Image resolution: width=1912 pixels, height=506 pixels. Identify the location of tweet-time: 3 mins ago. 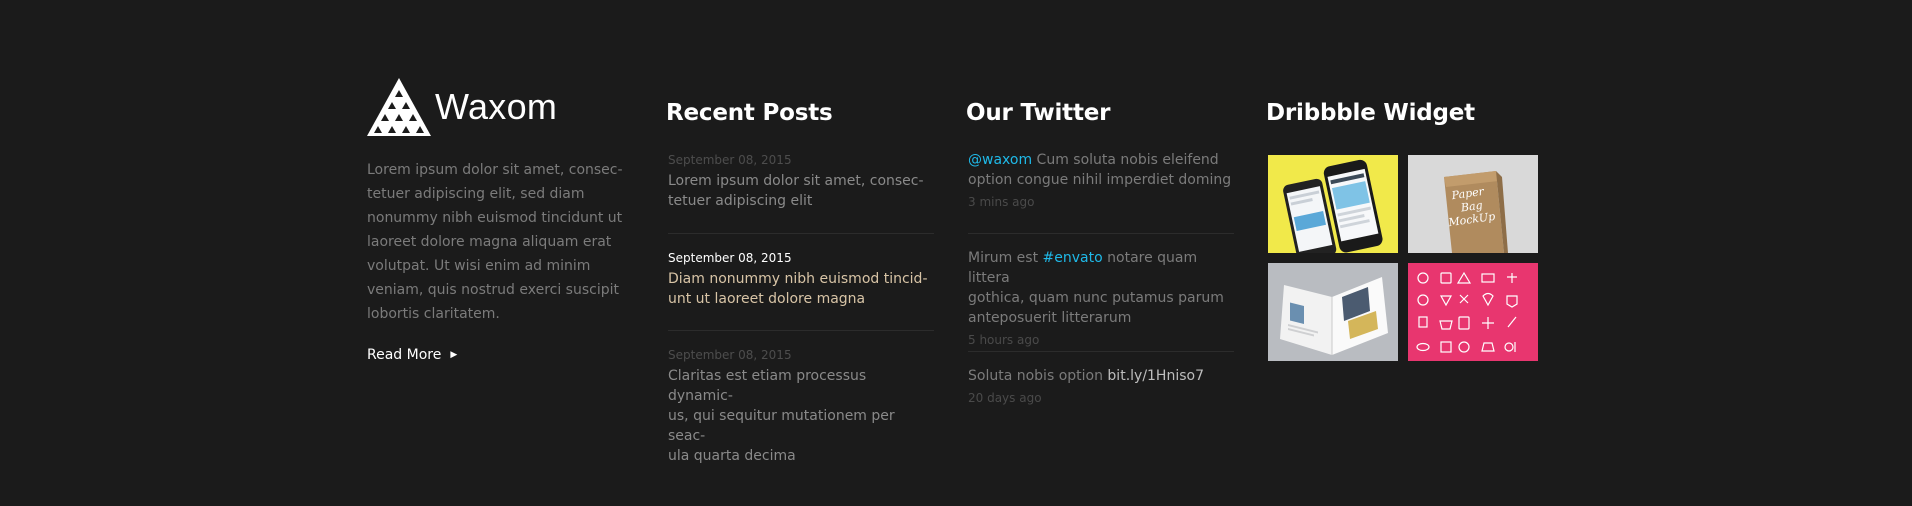
(1001, 202).